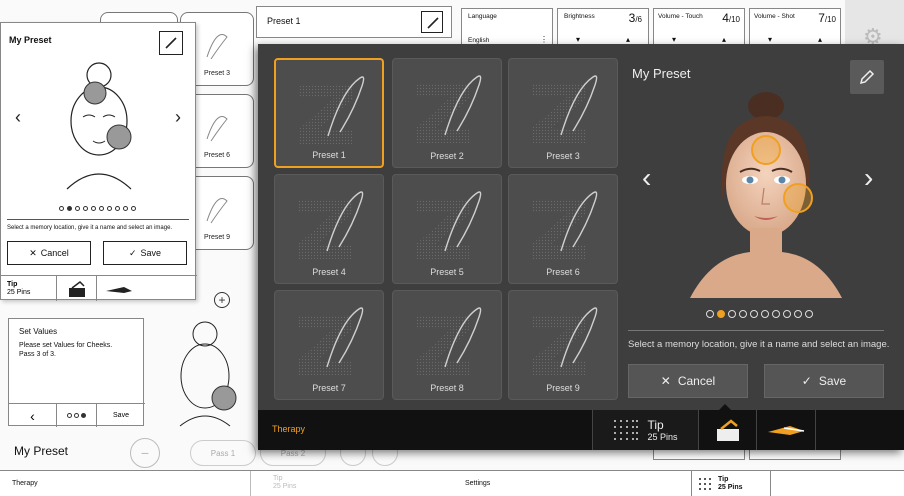 This screenshot has width=904, height=496. I want to click on setting-volume-shot: Volume - Shot 7/10 ▾ ▴, so click(795, 28).